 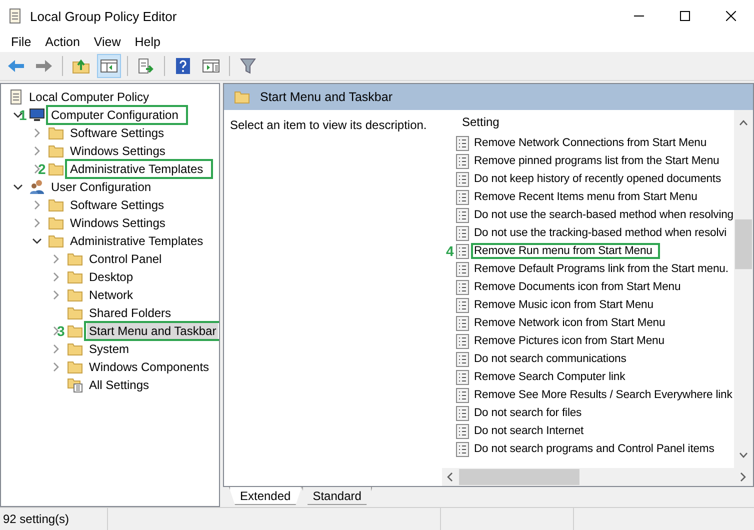 What do you see at coordinates (152, 331) in the screenshot?
I see `tree-item: Start Menu and Taskbar` at bounding box center [152, 331].